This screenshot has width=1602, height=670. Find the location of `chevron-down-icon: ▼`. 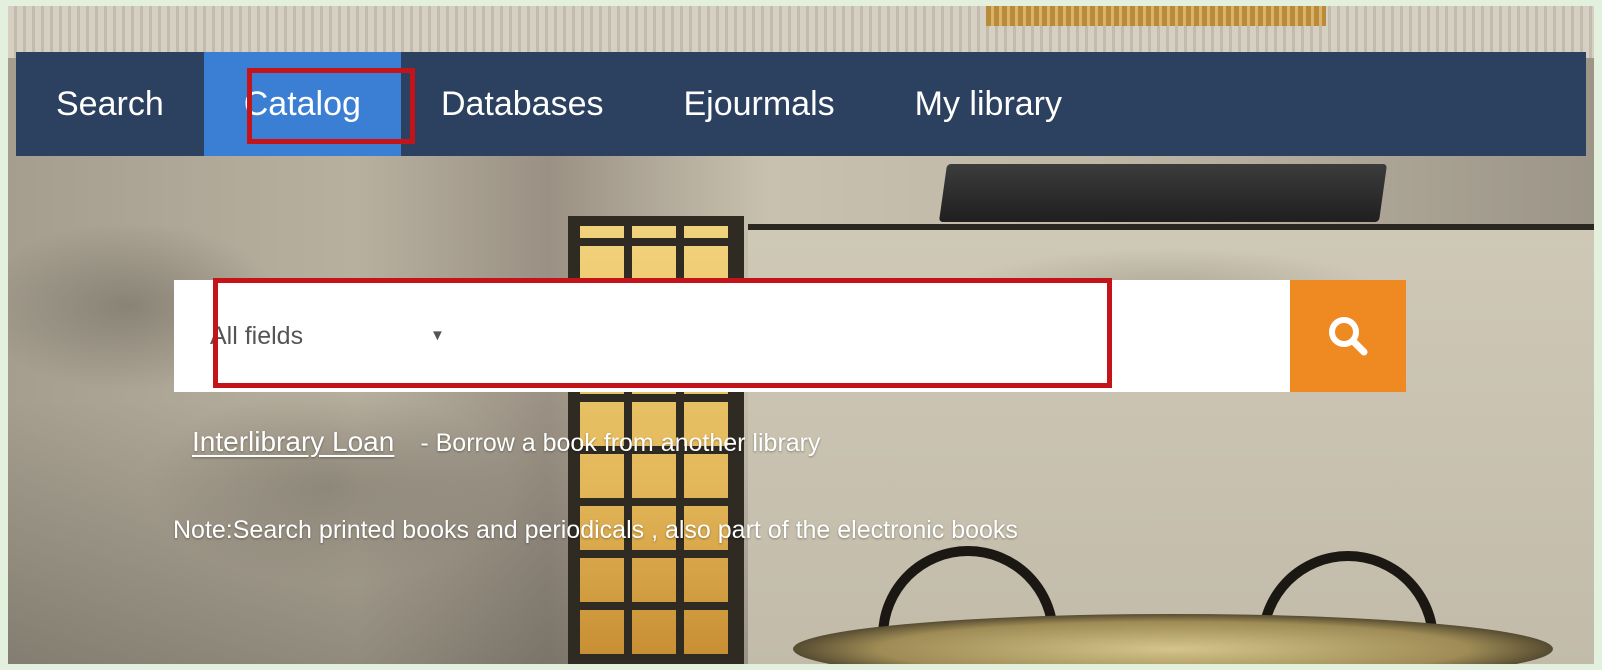

chevron-down-icon: ▼ is located at coordinates (437, 335).